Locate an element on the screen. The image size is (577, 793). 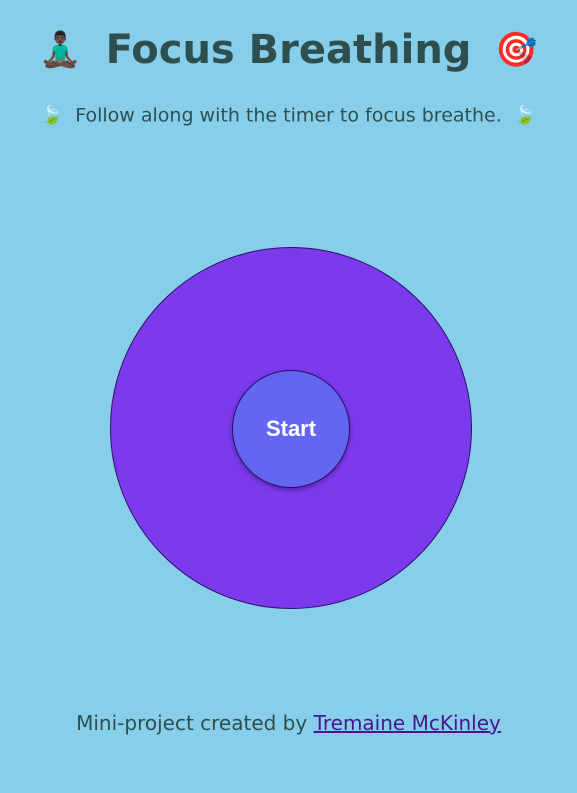
page-title: 🧘🏿‍♂️ Focus Breathing 🎯 is located at coordinates (288, 49).